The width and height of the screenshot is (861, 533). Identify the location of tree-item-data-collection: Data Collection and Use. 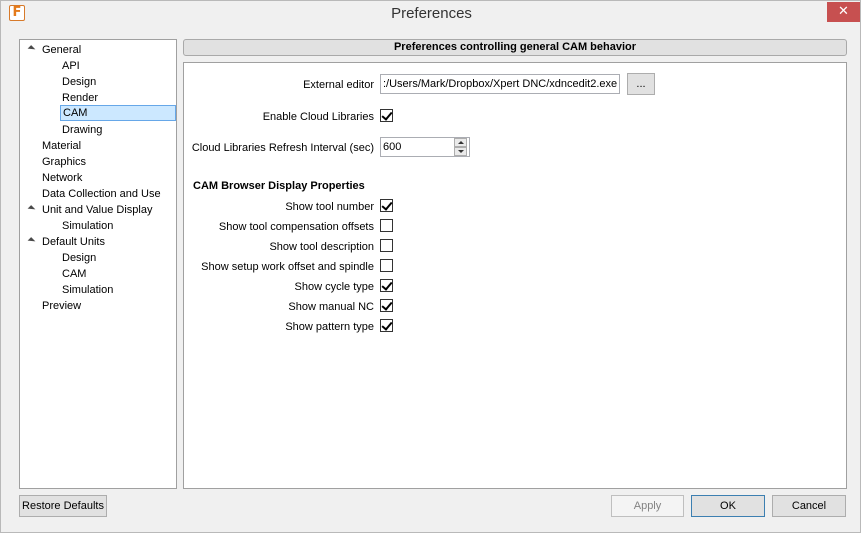
(101, 194).